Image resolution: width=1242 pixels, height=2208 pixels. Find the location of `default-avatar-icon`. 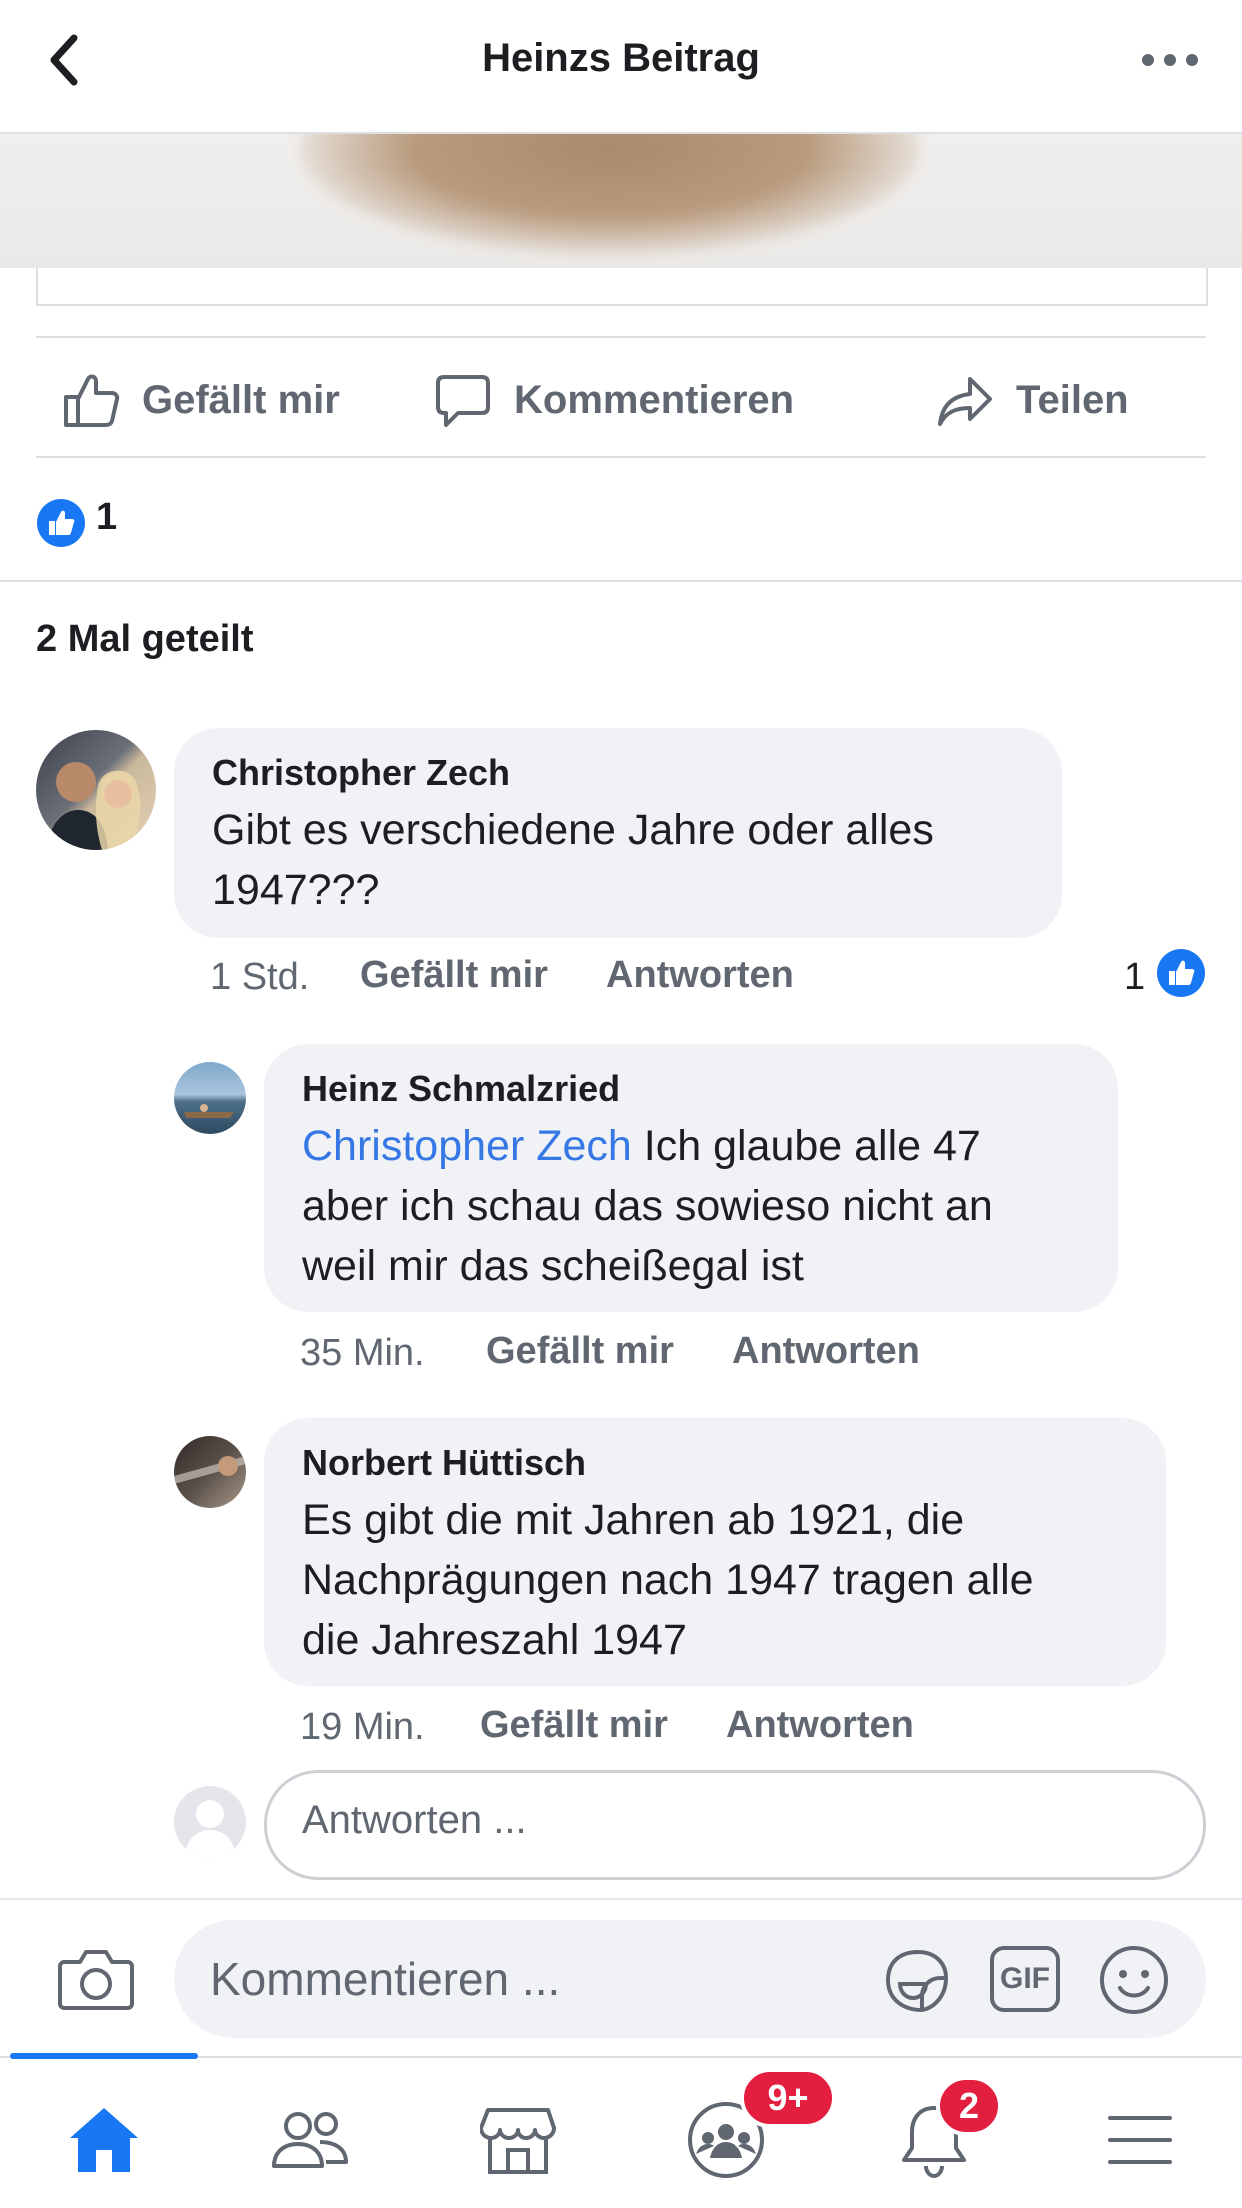

default-avatar-icon is located at coordinates (210, 1822).